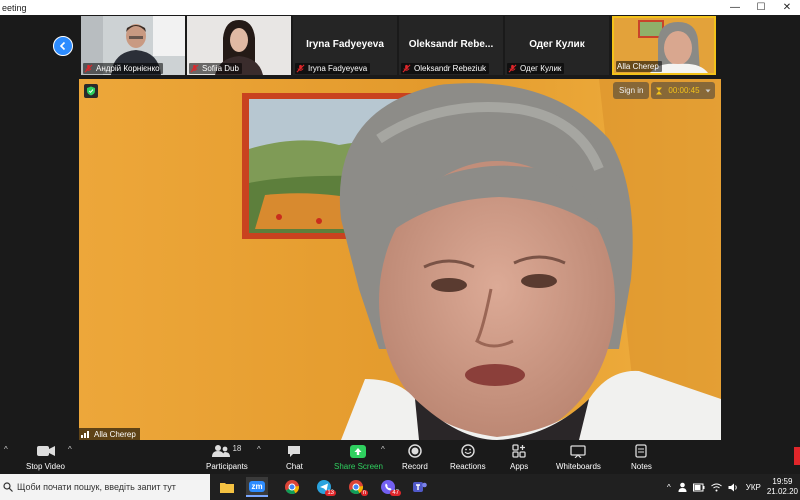 The width and height of the screenshot is (800, 500). Describe the element at coordinates (735, 7) in the screenshot. I see `minimize-button: —` at that location.